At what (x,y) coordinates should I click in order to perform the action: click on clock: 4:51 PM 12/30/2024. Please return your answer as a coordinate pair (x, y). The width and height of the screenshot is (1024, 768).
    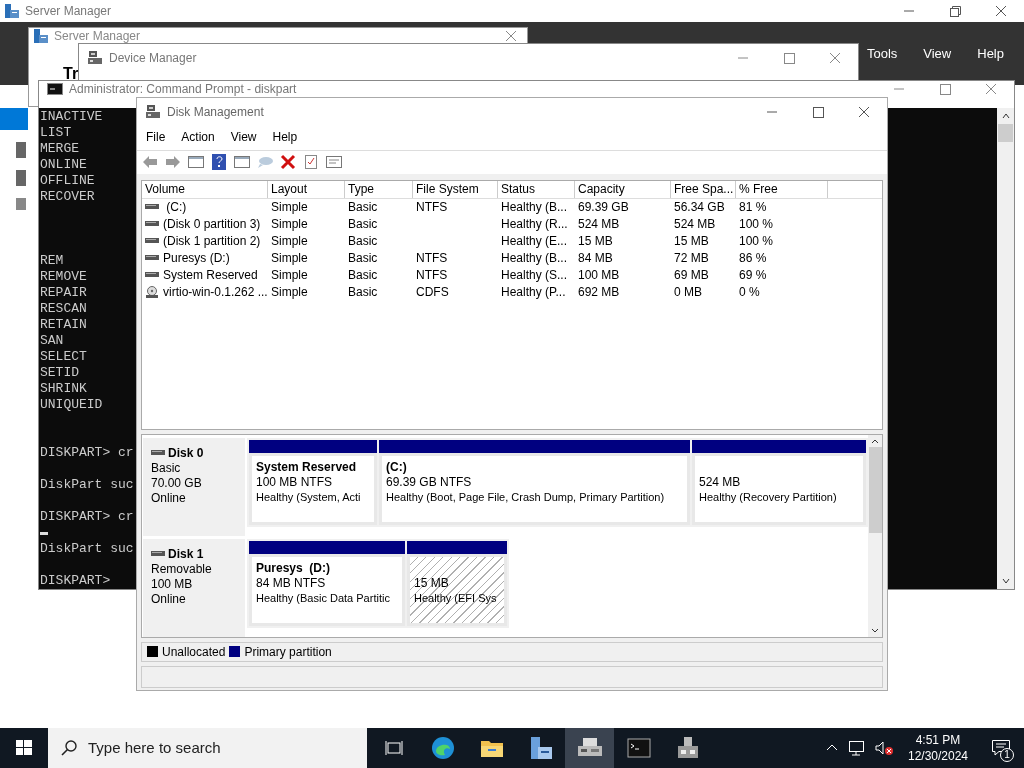
    Looking at the image, I should click on (938, 748).